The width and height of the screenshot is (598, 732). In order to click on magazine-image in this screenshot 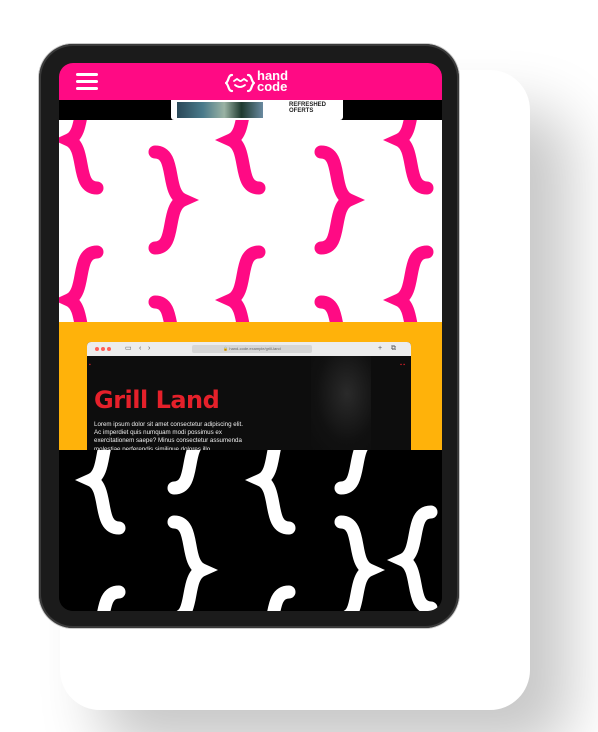, I will do `click(220, 110)`.